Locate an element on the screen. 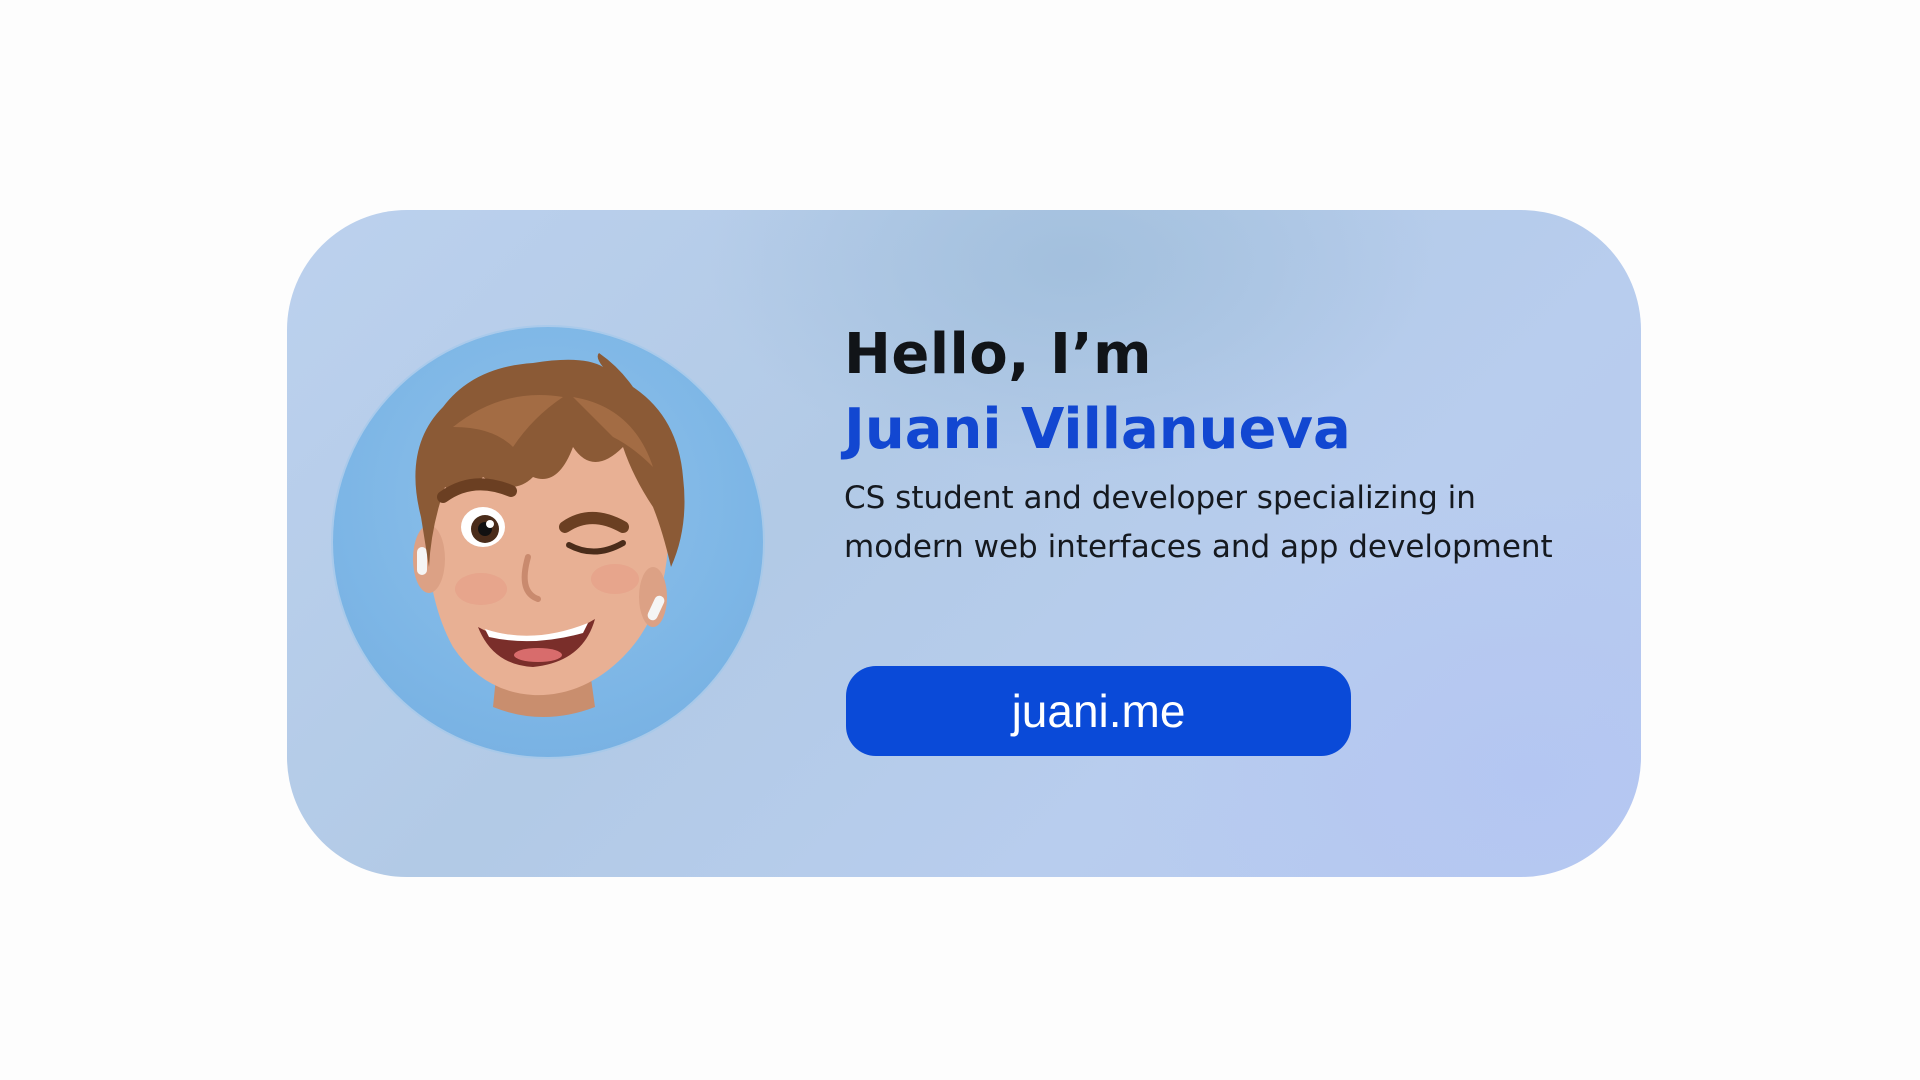  avatar is located at coordinates (548, 542).